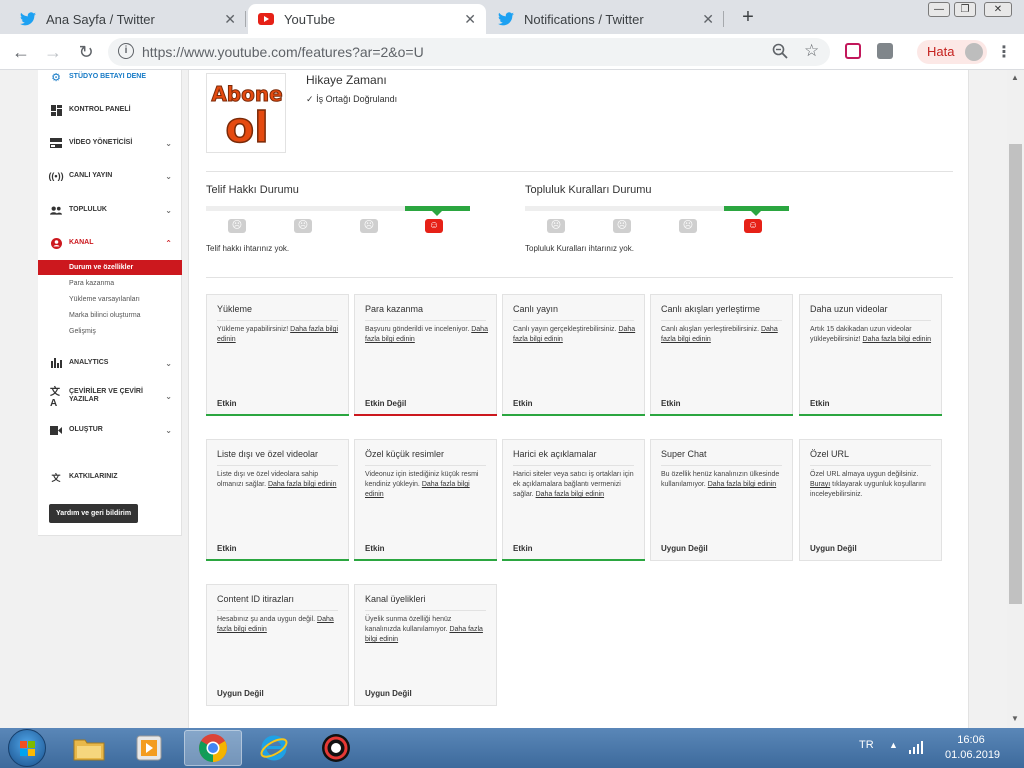 The width and height of the screenshot is (1024, 768). I want to click on internet-explorer-icon, so click(274, 748).